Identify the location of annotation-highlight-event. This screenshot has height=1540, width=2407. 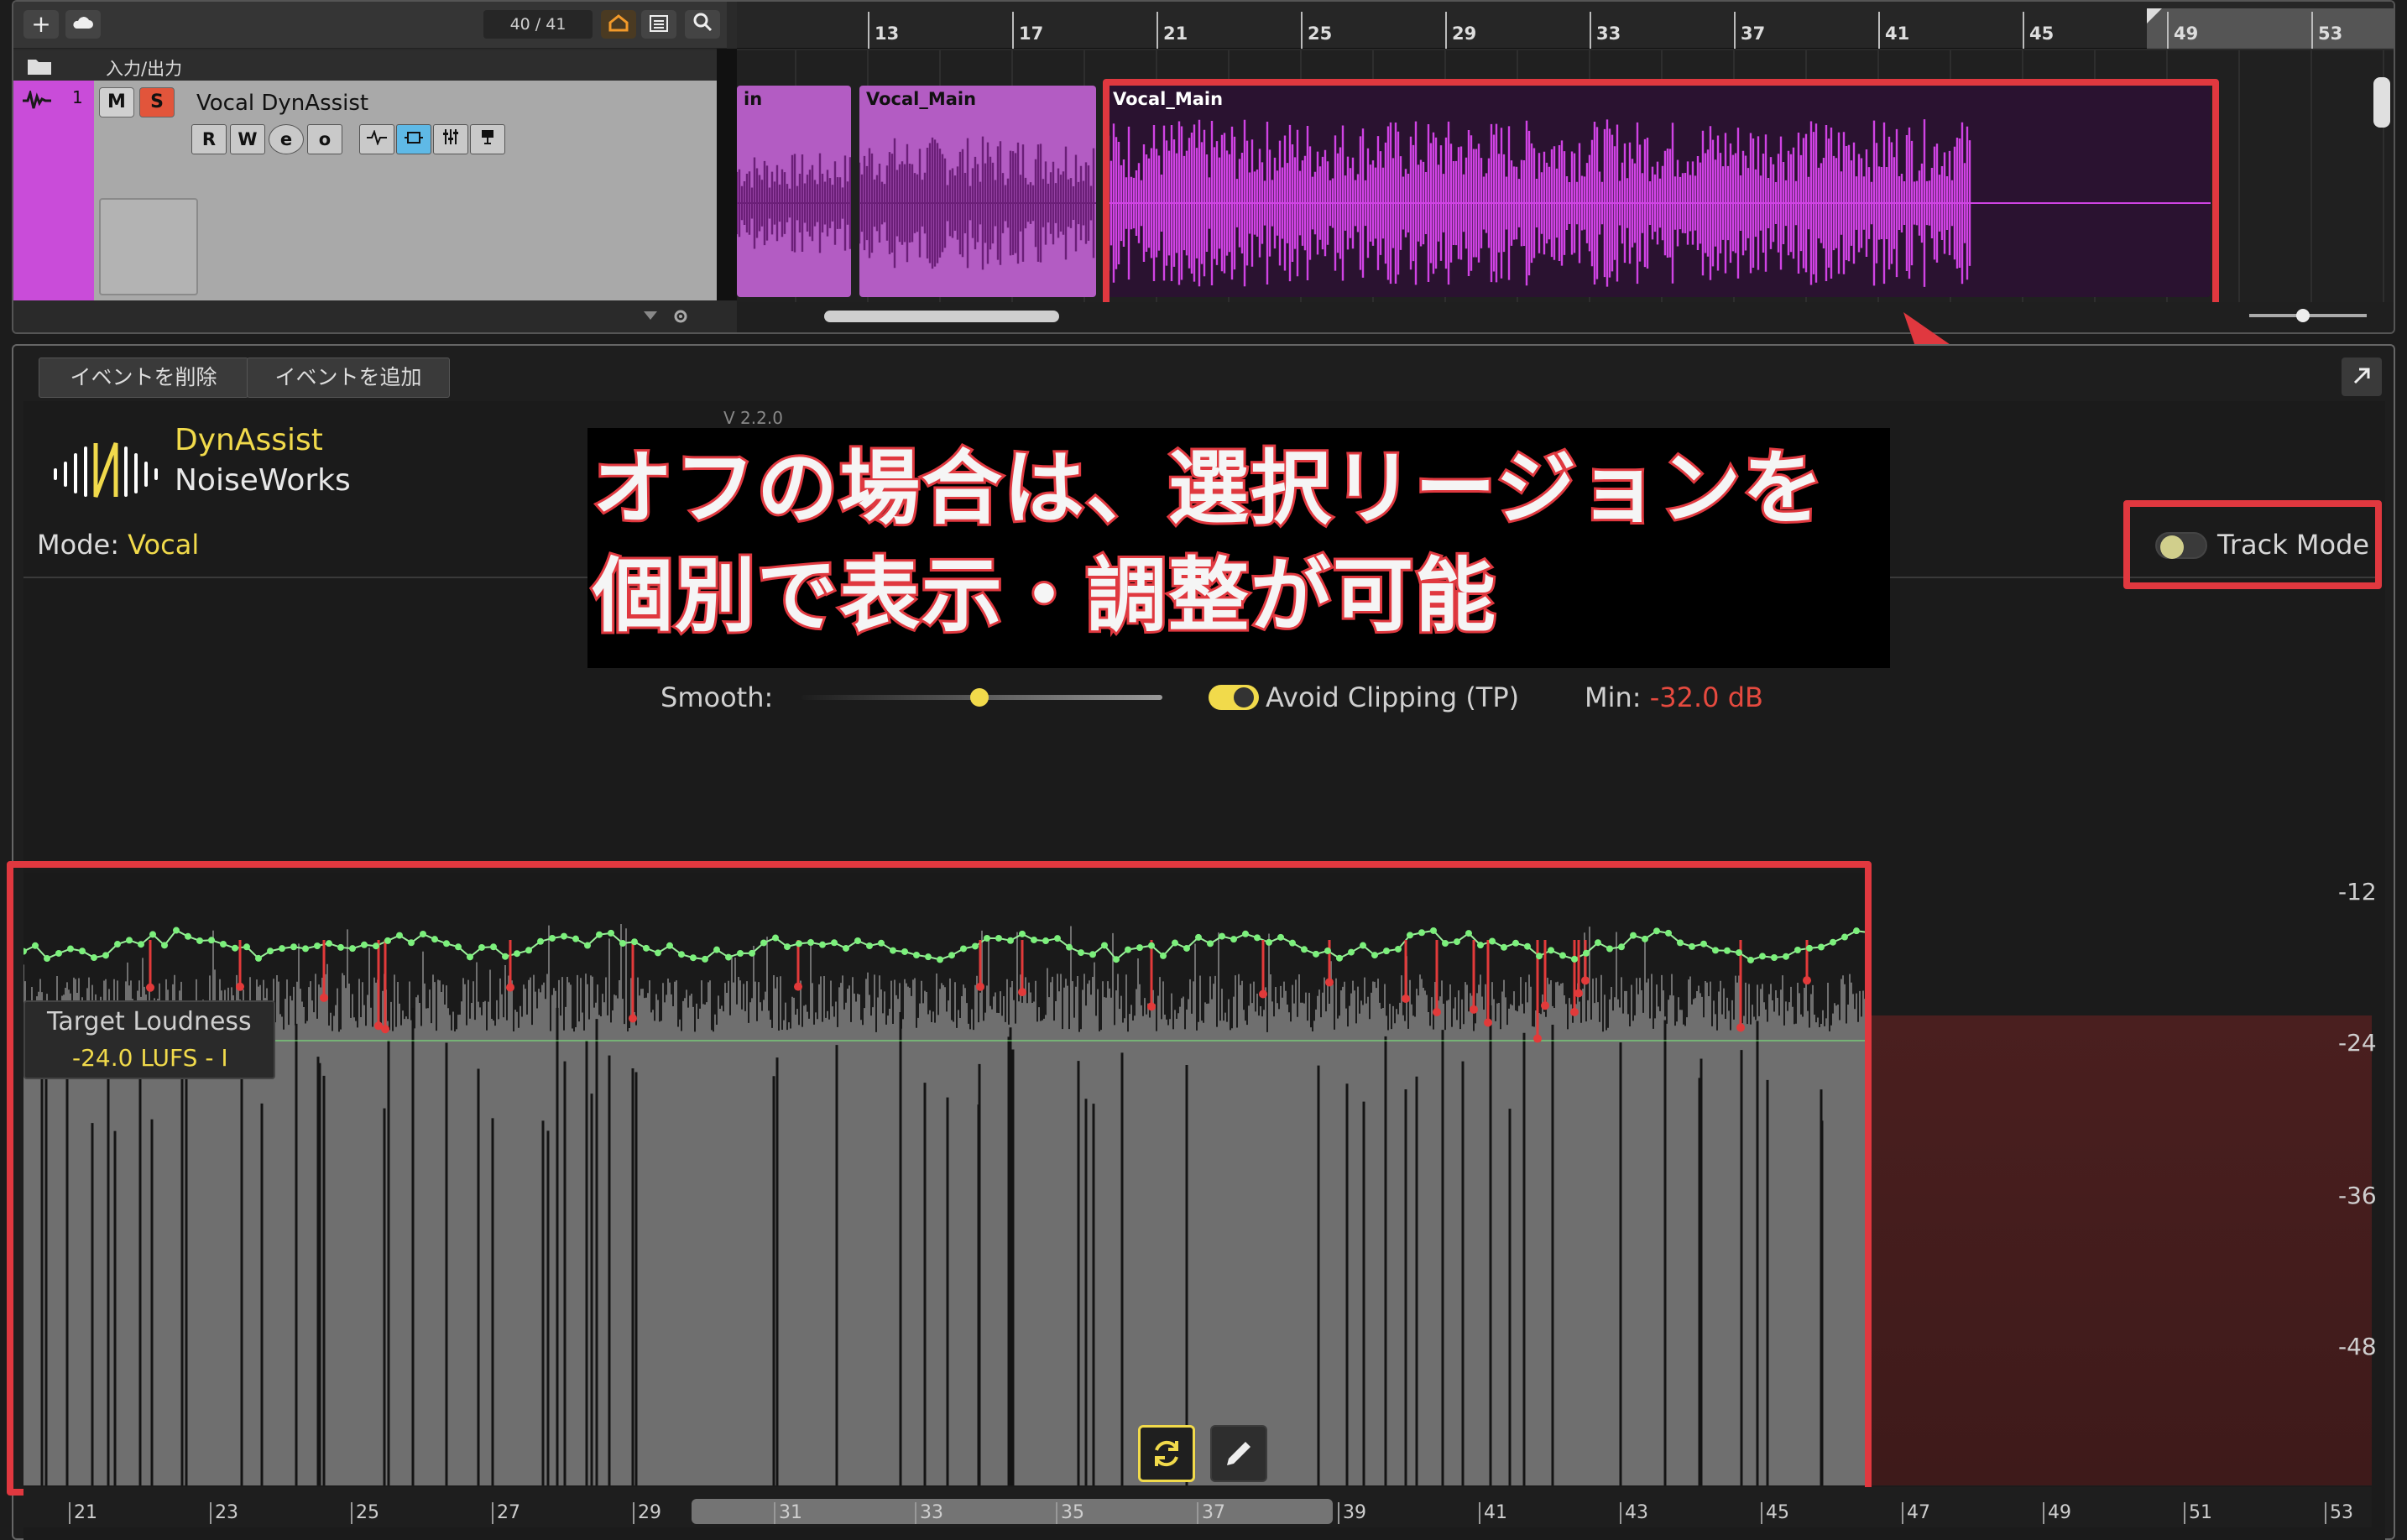
(1661, 195).